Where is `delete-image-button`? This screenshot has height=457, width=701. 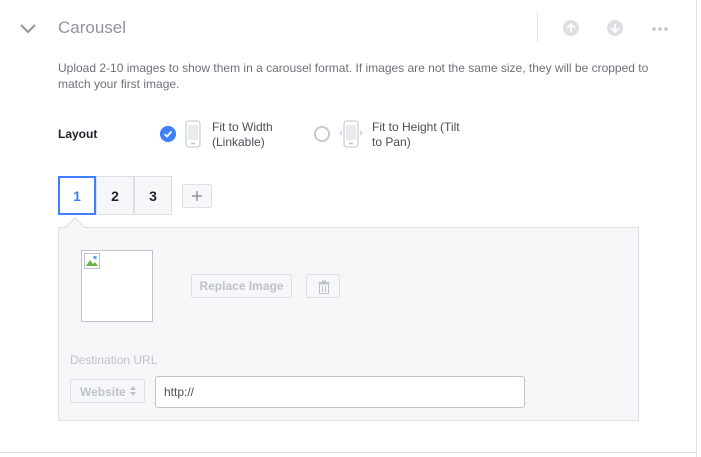 delete-image-button is located at coordinates (323, 286).